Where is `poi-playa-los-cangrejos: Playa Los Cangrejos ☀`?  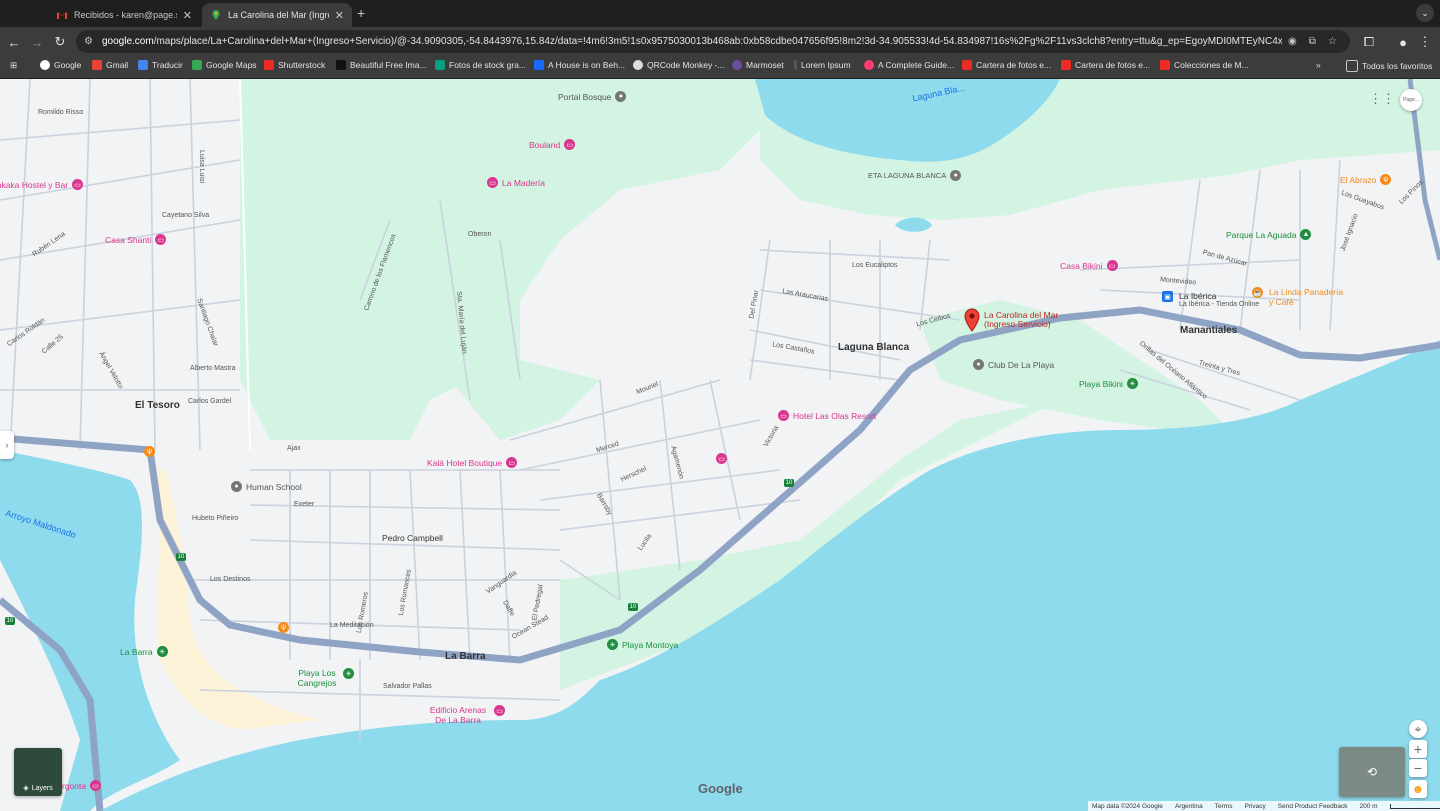 poi-playa-los-cangrejos: Playa Los Cangrejos ☀ is located at coordinates (324, 678).